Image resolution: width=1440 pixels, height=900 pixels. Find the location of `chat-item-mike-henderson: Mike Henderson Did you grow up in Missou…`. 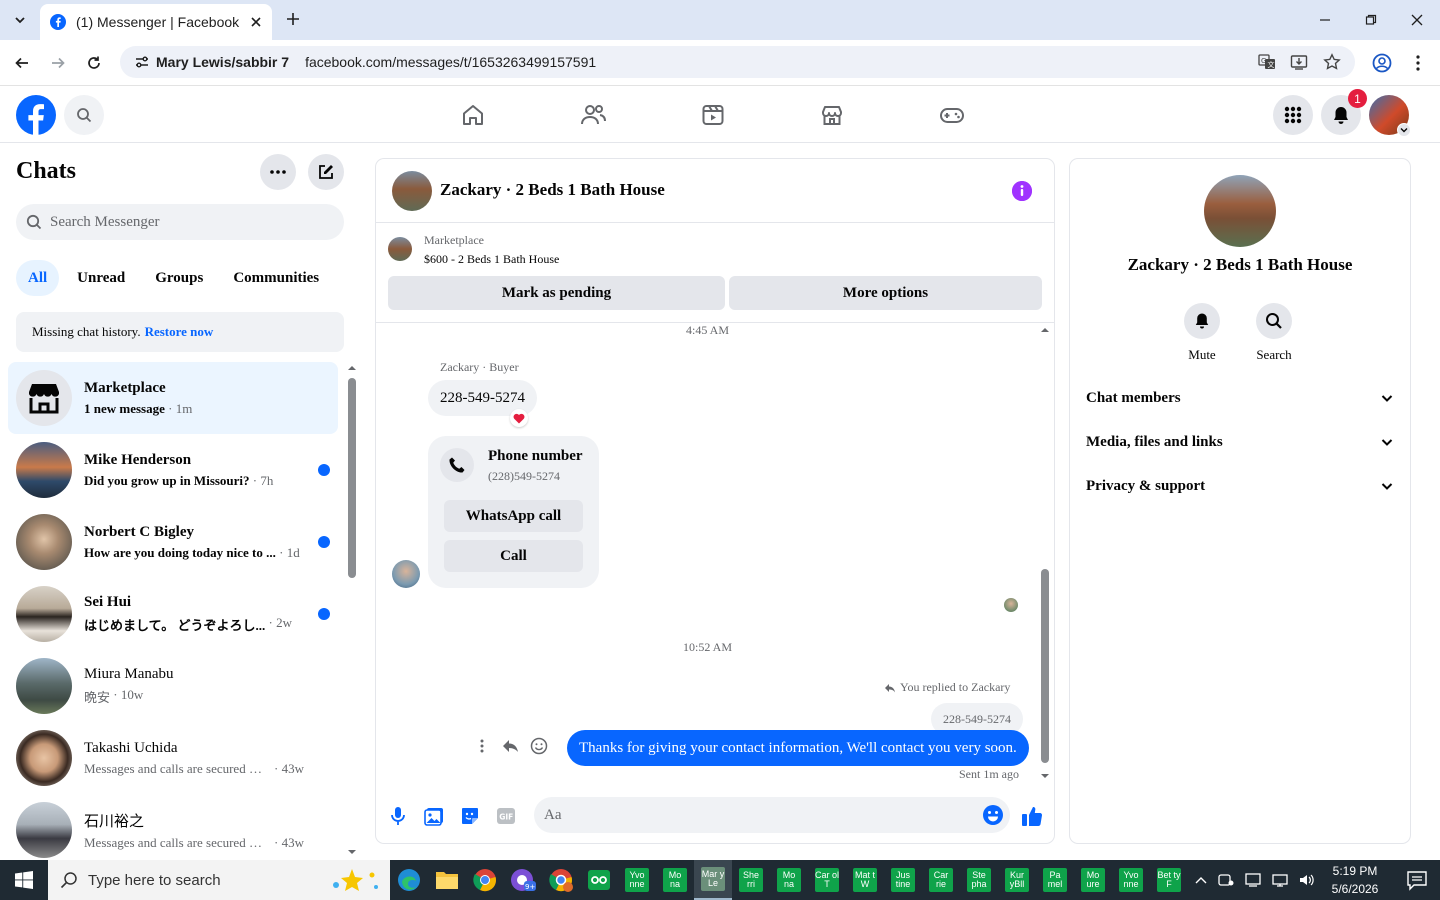

chat-item-mike-henderson: Mike Henderson Did you grow up in Missou… is located at coordinates (173, 470).